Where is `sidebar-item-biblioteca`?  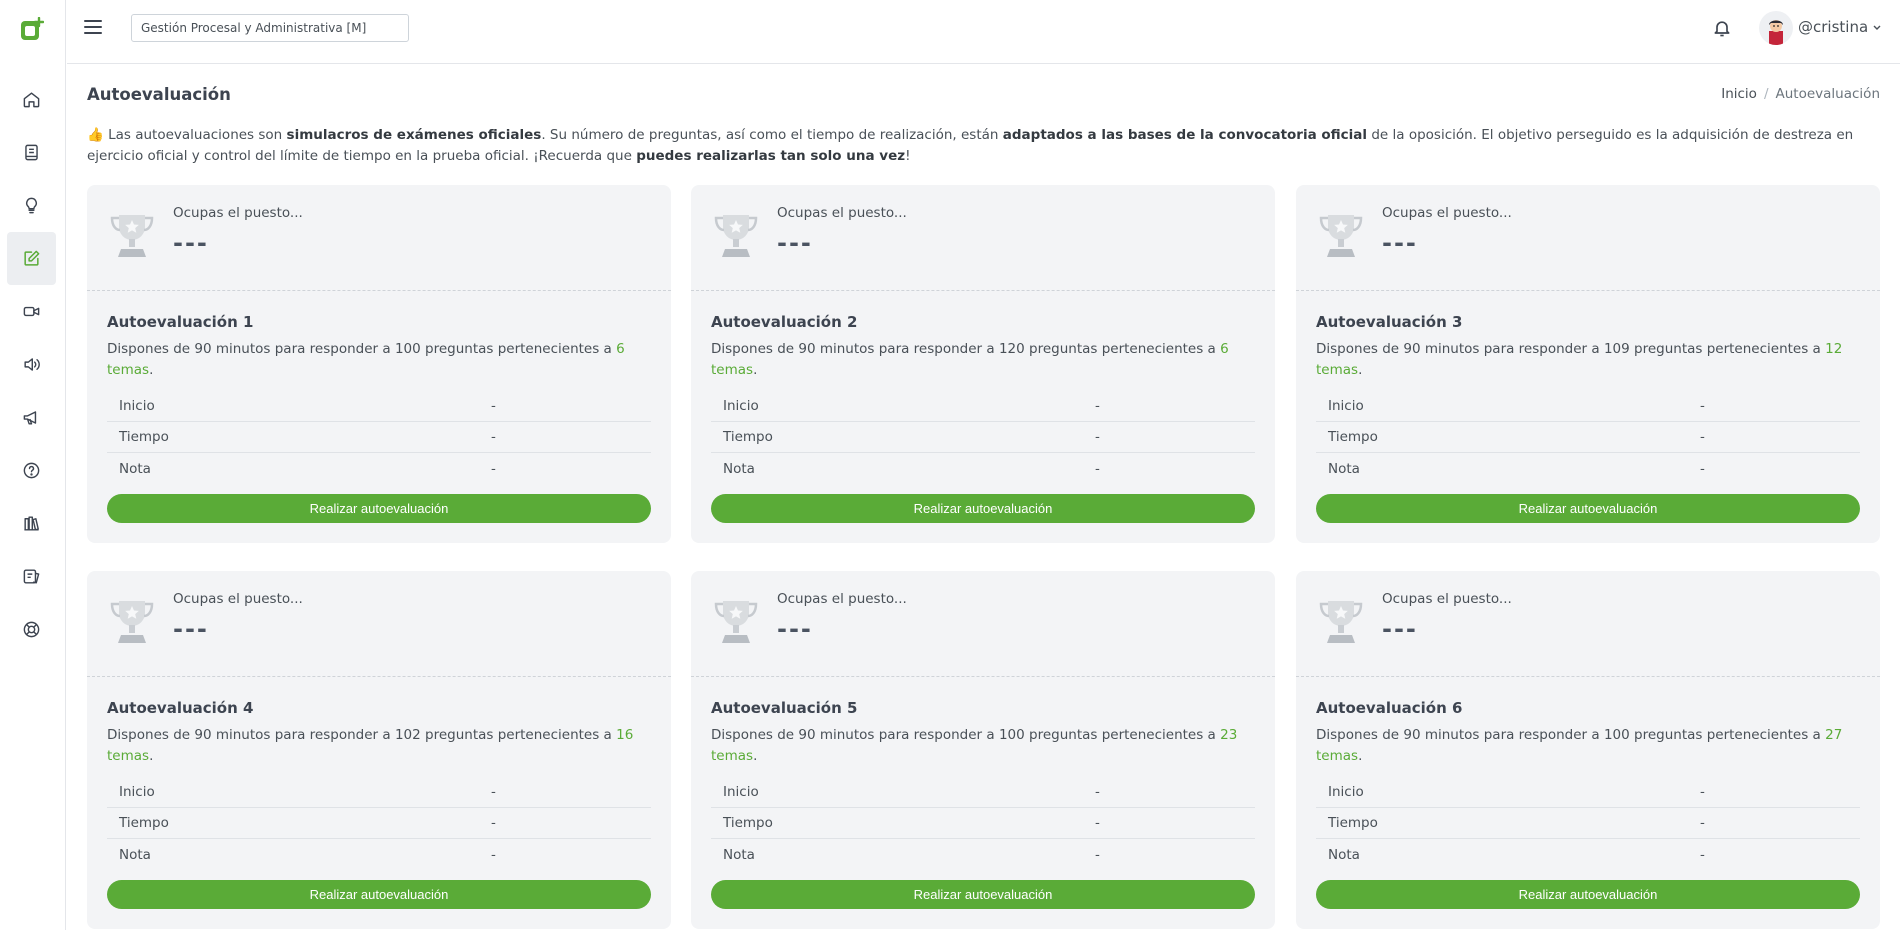
sidebar-item-biblioteca is located at coordinates (31, 523).